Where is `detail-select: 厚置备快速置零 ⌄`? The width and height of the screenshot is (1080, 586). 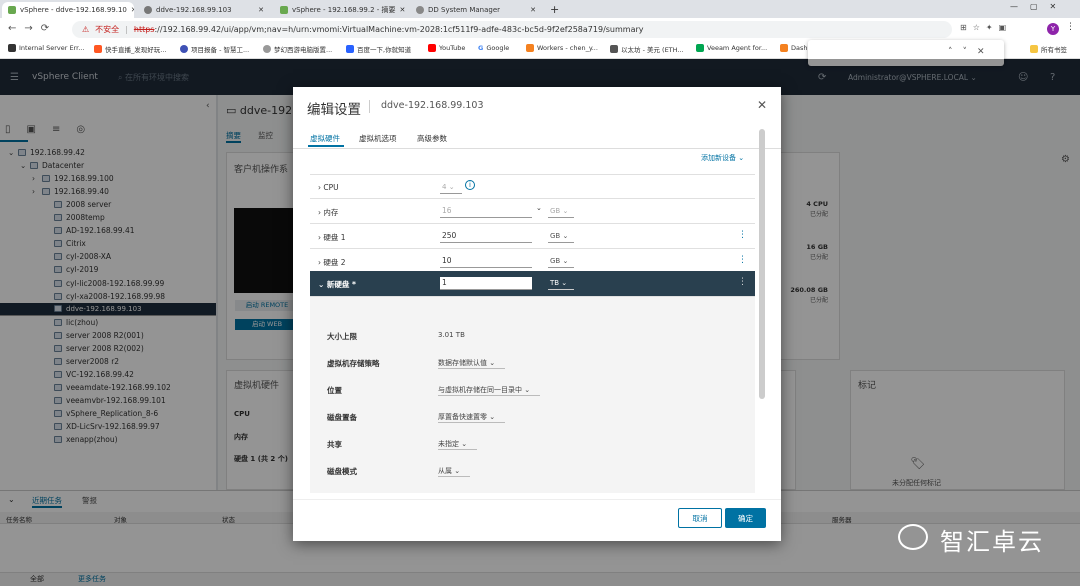
detail-select: 厚置备快速置零 ⌄ is located at coordinates (472, 417).